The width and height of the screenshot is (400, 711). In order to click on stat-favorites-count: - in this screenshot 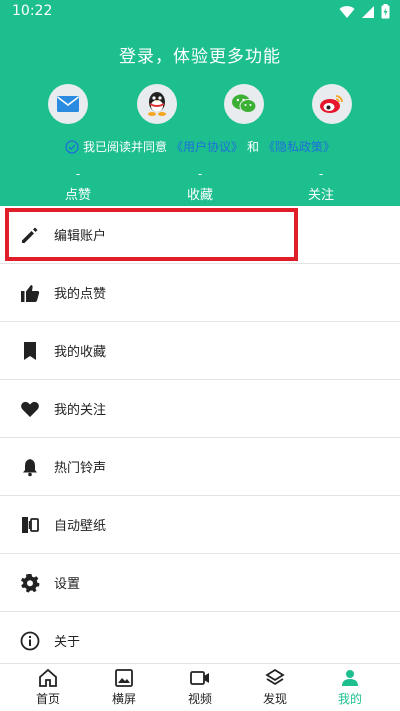, I will do `click(200, 174)`.